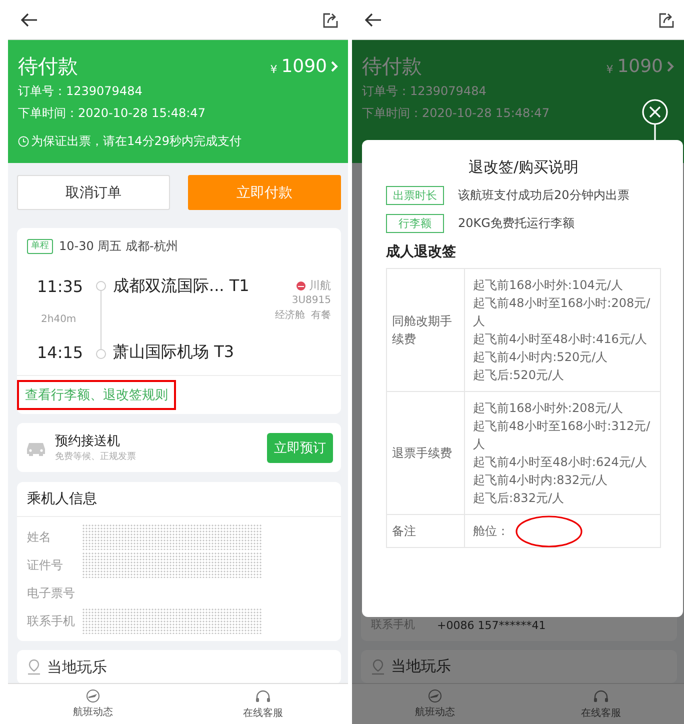  Describe the element at coordinates (23, 141) in the screenshot. I see `clock-icon` at that location.